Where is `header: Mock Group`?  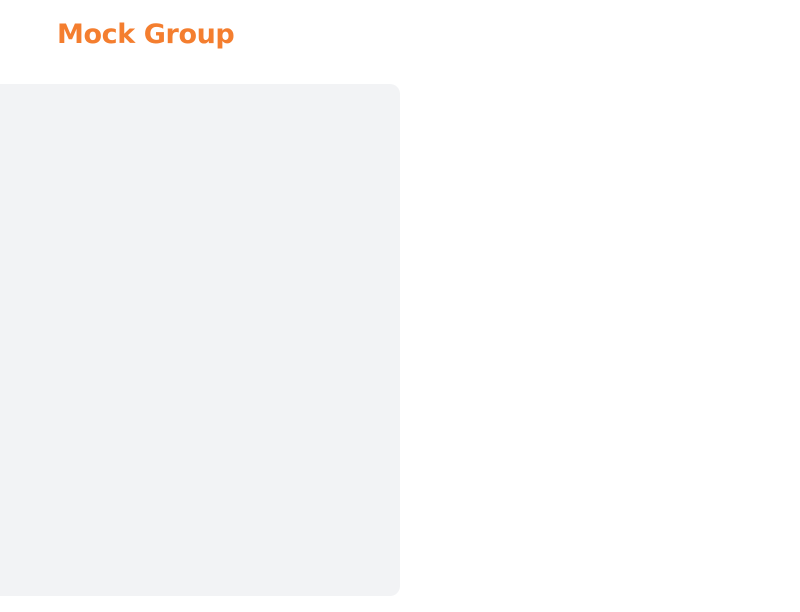 header: Mock Group is located at coordinates (400, 36).